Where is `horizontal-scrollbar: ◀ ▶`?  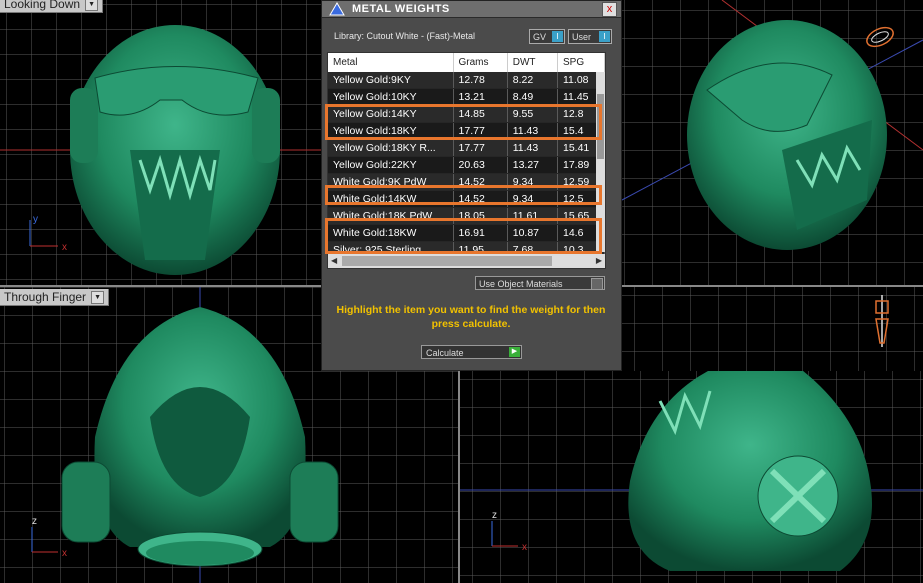 horizontal-scrollbar: ◀ ▶ is located at coordinates (466, 261).